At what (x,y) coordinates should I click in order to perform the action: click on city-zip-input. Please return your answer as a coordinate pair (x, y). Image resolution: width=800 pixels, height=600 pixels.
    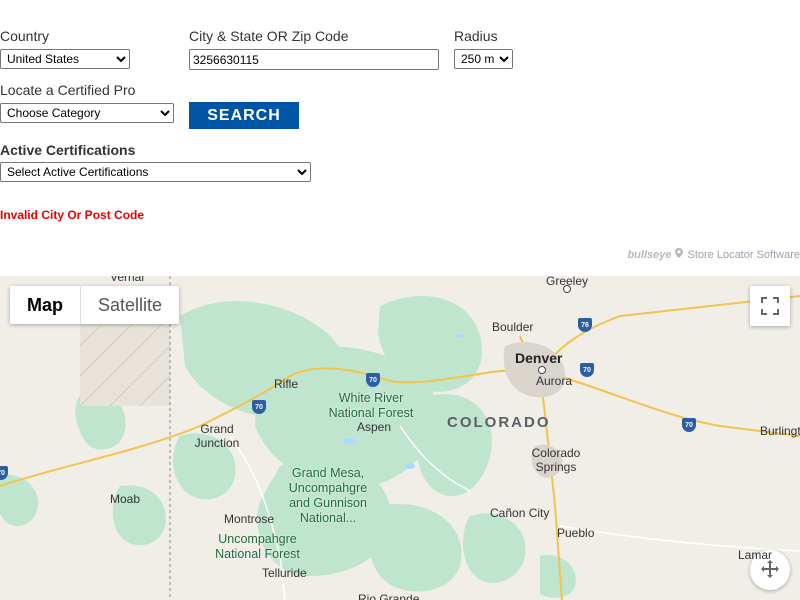
    Looking at the image, I should click on (314, 59).